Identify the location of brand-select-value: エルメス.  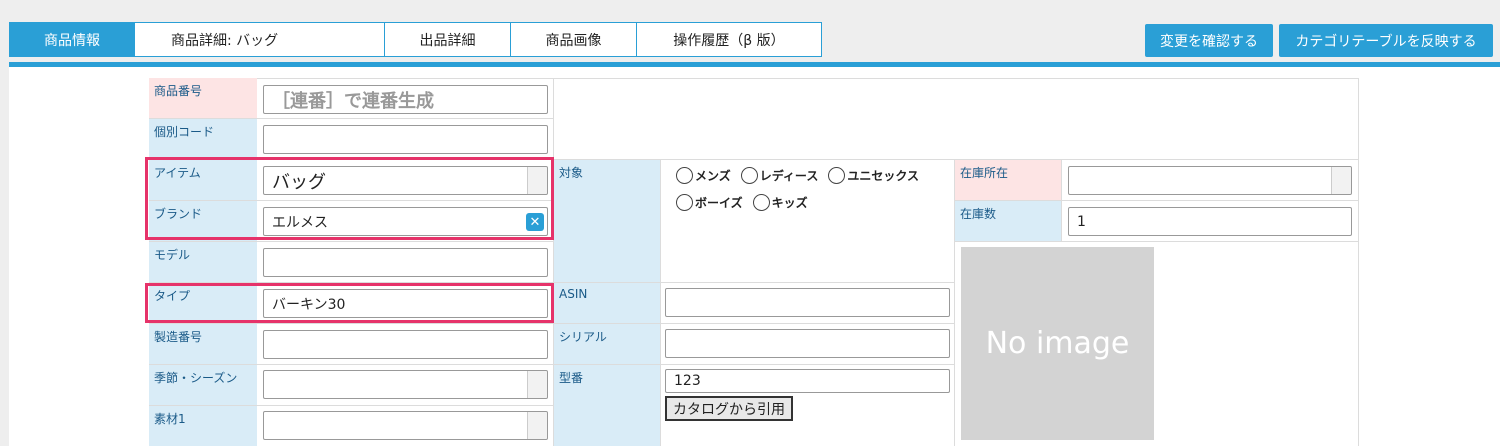
(300, 222).